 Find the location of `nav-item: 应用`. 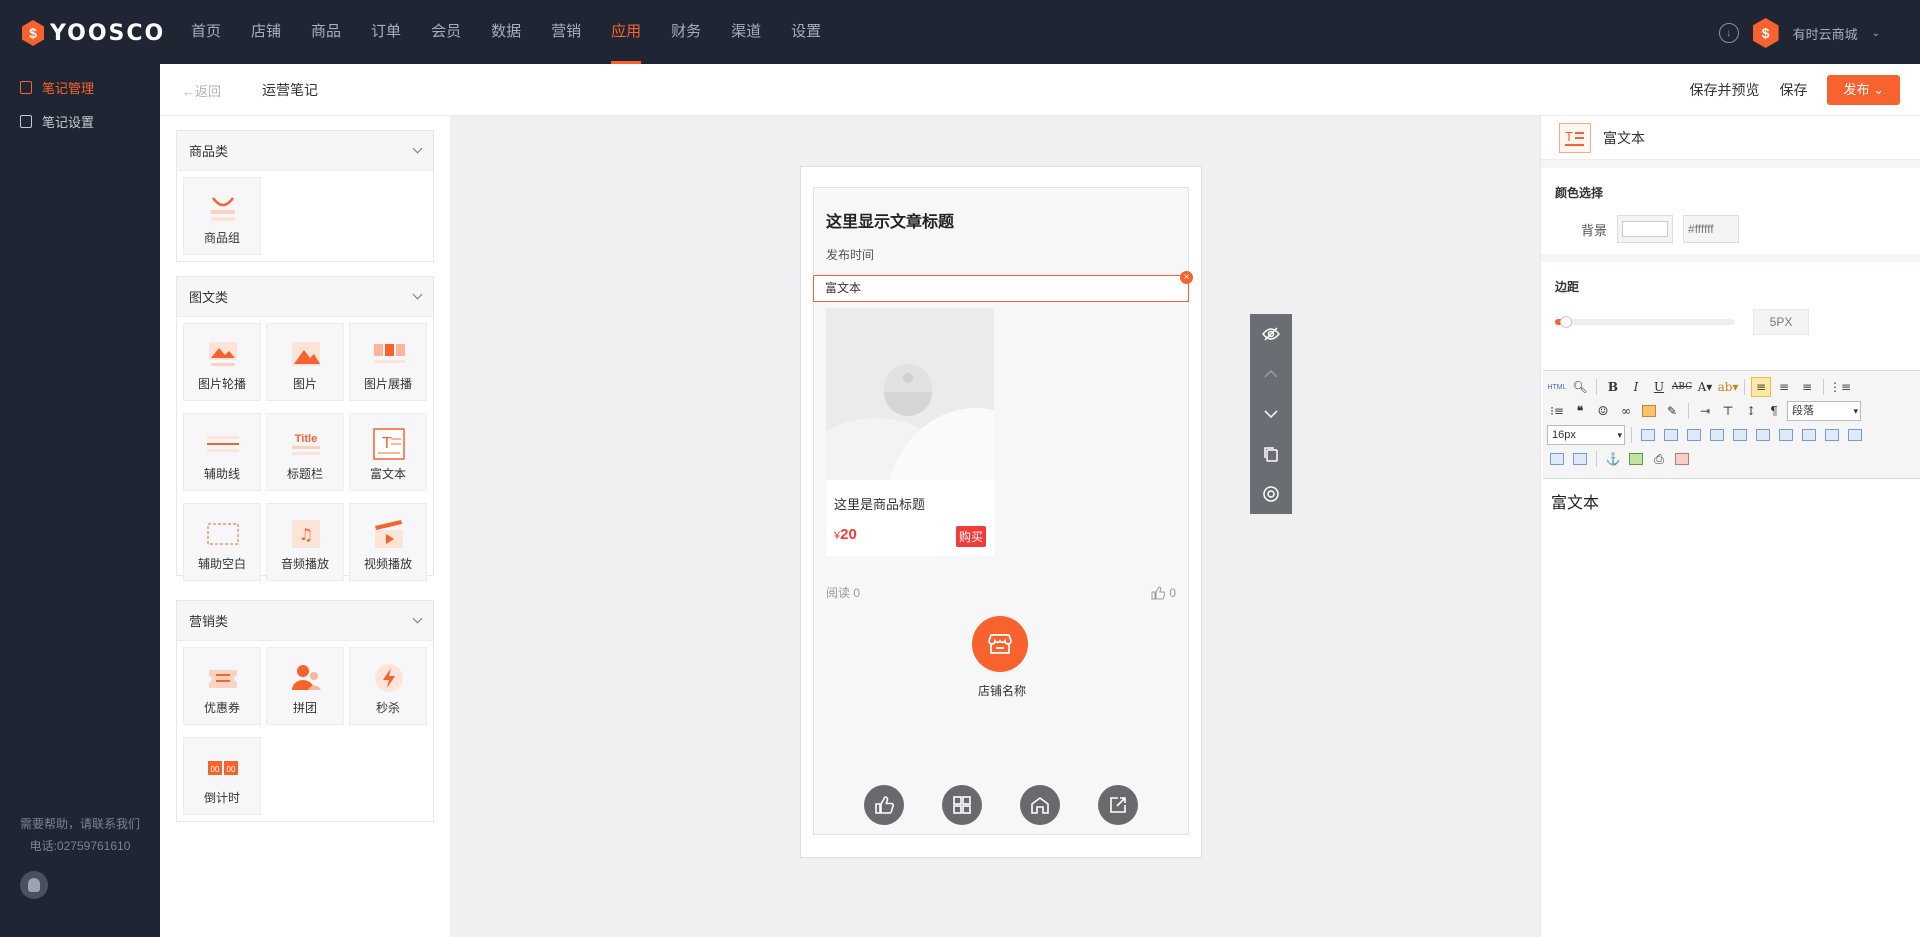

nav-item: 应用 is located at coordinates (626, 32).